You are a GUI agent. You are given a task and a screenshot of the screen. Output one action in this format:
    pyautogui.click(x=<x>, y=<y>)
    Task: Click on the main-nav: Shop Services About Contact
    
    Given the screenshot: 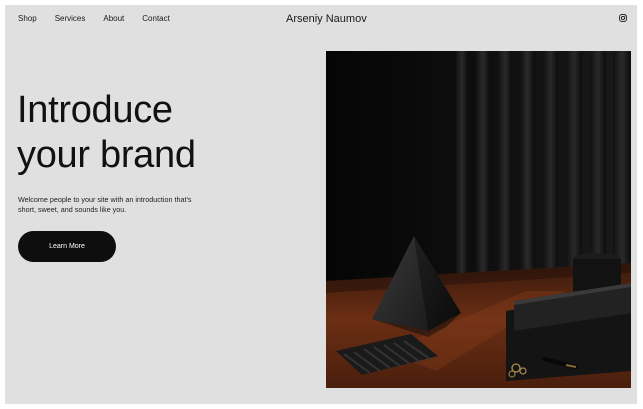 What is the action you would take?
    pyautogui.click(x=103, y=19)
    